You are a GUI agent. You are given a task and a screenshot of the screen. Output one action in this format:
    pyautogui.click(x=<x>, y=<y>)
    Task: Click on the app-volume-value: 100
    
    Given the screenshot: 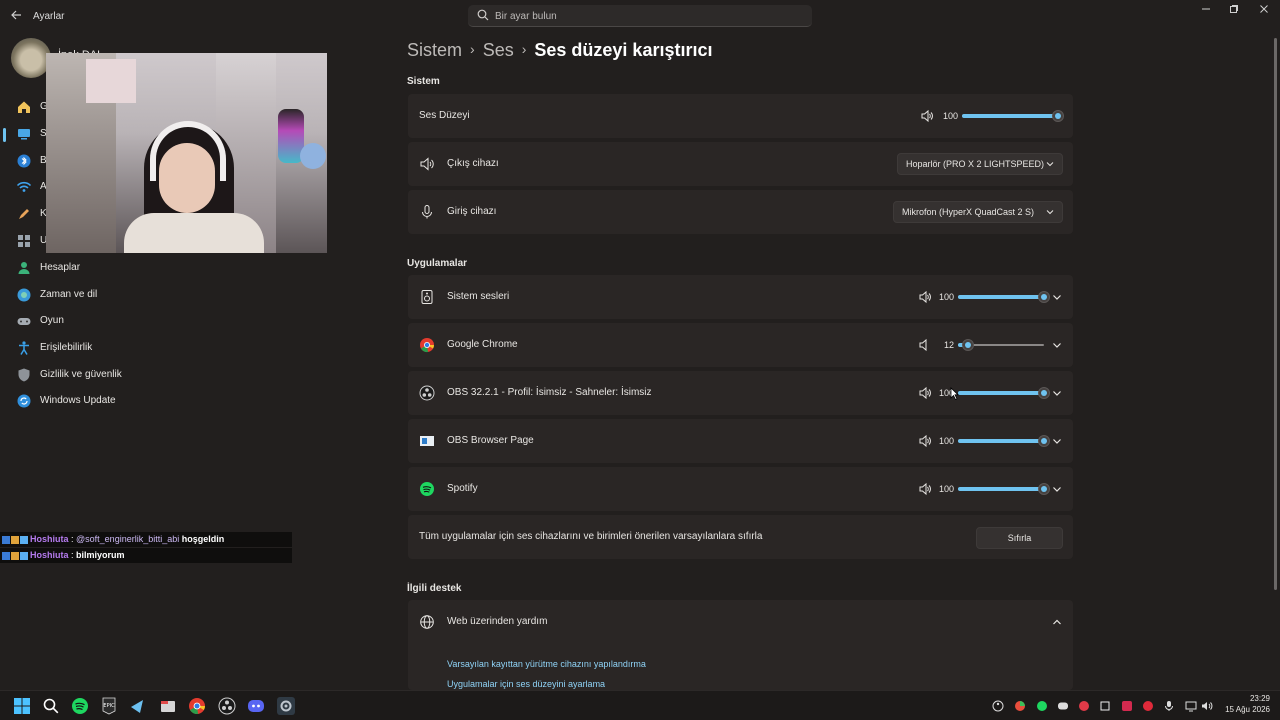 What is the action you would take?
    pyautogui.click(x=946, y=441)
    